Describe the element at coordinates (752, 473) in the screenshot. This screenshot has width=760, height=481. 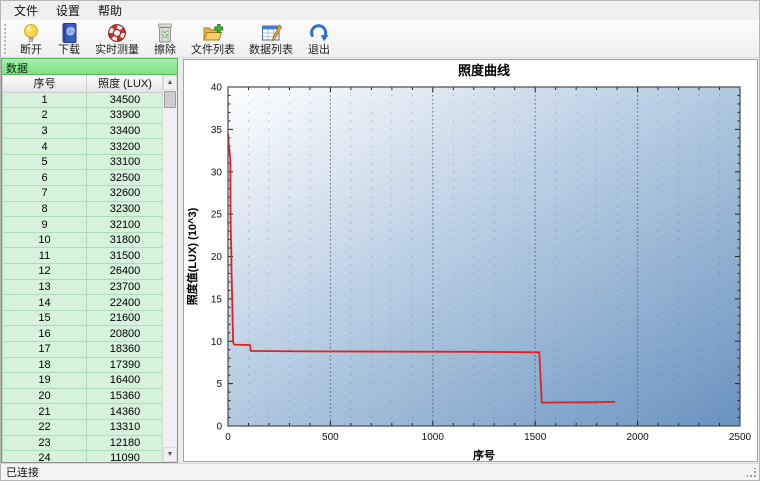
I see `resize-grip-icon` at that location.